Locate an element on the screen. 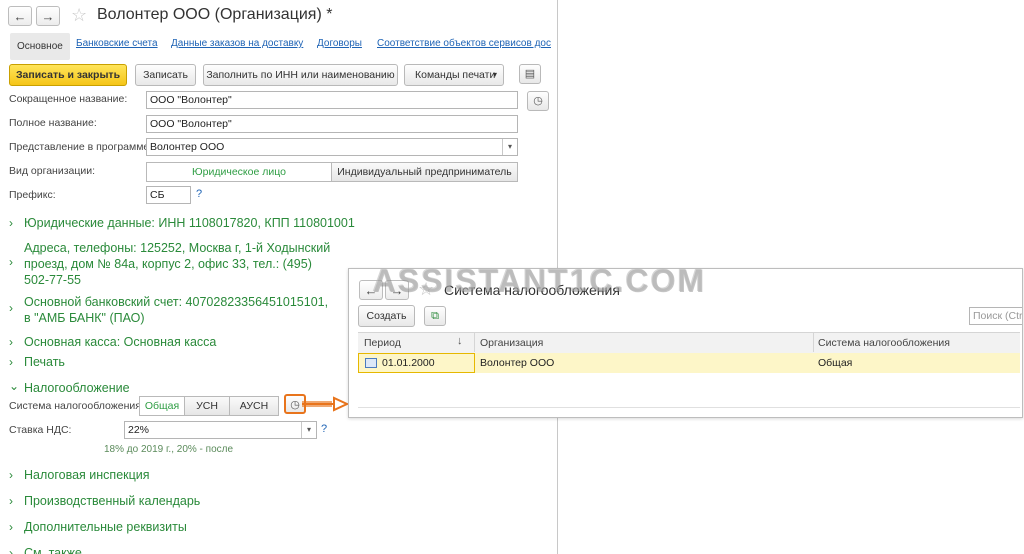  group-see-also: См. также is located at coordinates (53, 549).